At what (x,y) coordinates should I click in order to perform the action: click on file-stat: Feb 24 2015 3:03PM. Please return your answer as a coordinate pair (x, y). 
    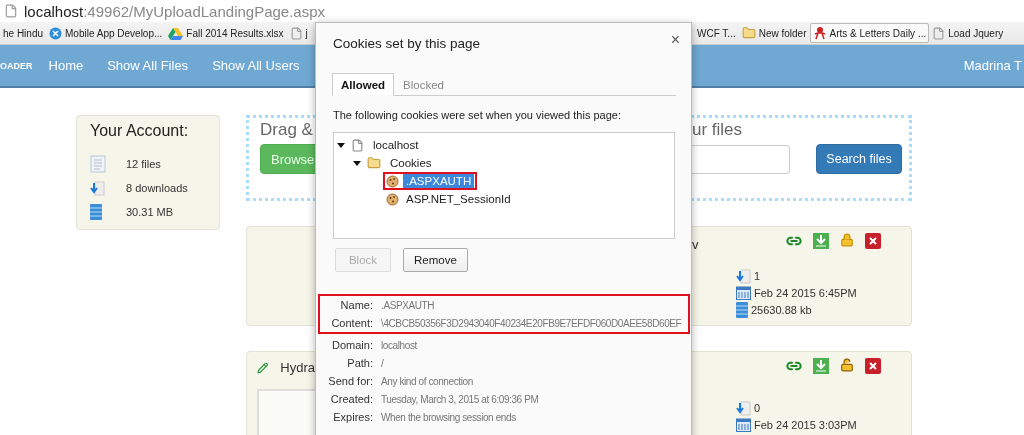
    Looking at the image, I should click on (805, 425).